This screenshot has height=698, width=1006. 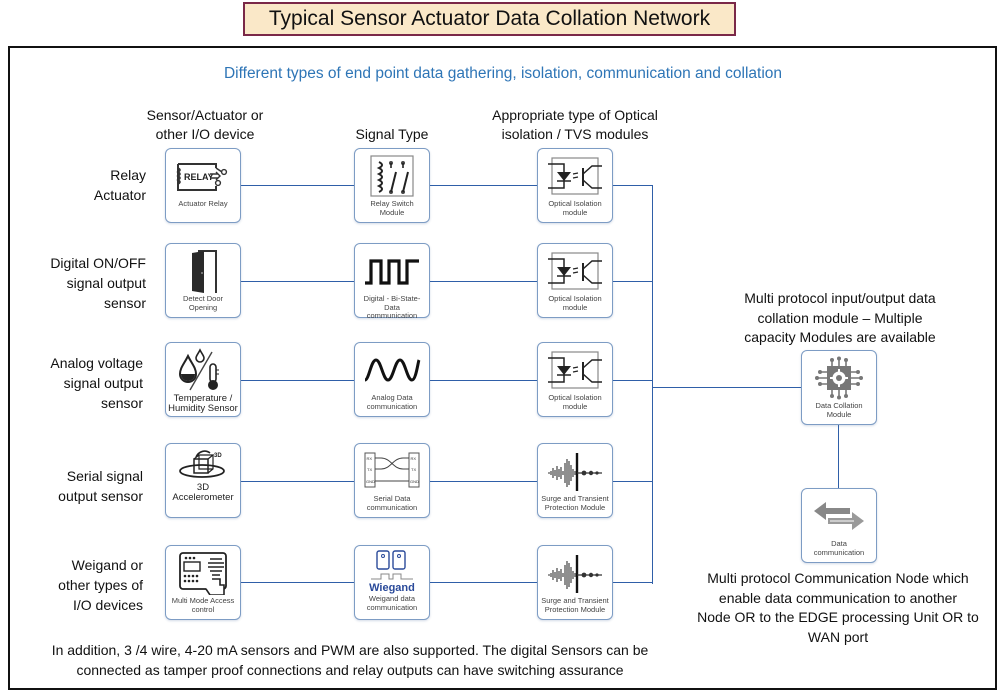 I want to click on connector-row-2-b, so click(x=483, y=282).